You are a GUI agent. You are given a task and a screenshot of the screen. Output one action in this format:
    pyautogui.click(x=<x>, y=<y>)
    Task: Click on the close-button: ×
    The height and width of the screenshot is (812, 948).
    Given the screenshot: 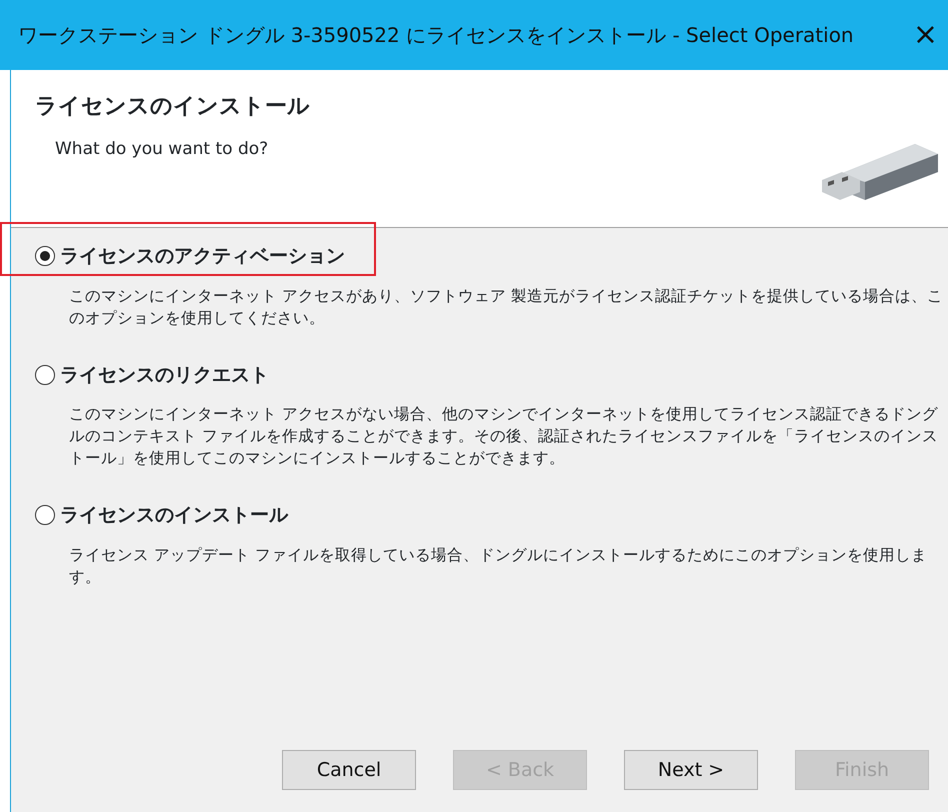 What is the action you would take?
    pyautogui.click(x=925, y=35)
    